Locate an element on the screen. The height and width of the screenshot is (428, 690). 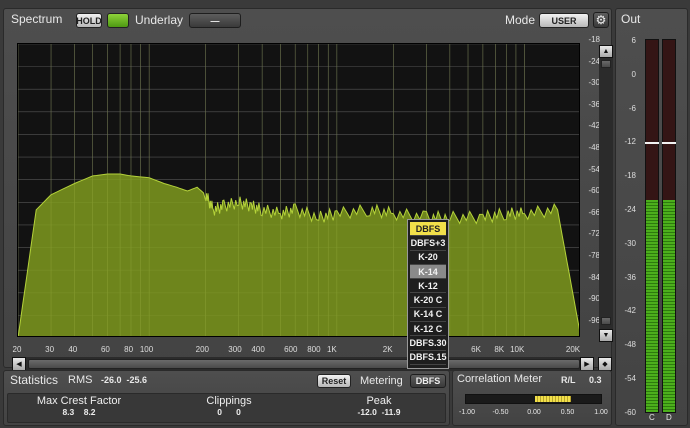
x-tick-label: 300 is located at coordinates (235, 349).